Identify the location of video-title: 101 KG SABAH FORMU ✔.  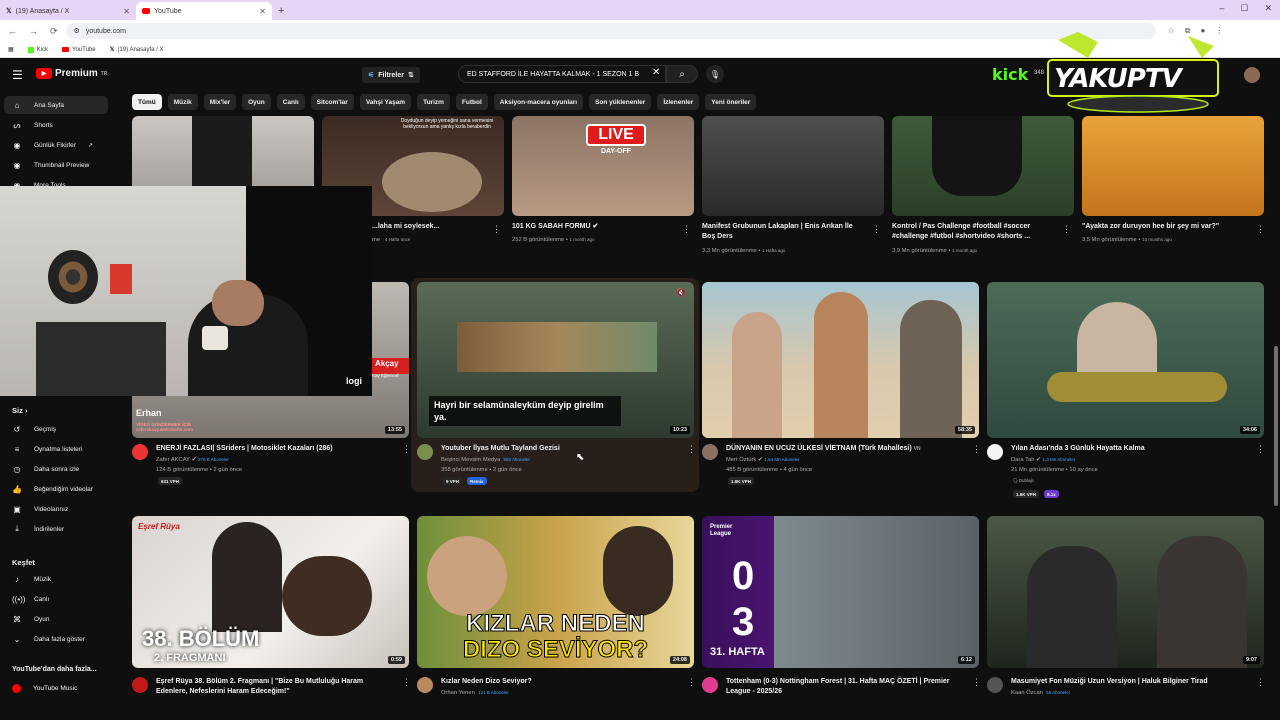
(592, 227).